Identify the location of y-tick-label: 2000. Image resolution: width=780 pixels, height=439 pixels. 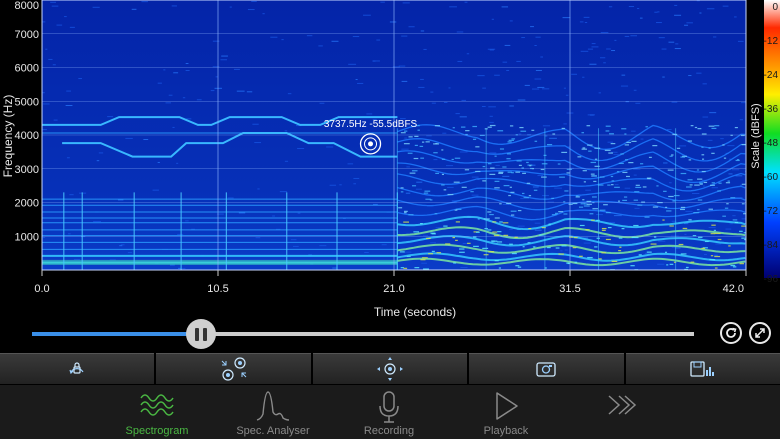
(27, 204).